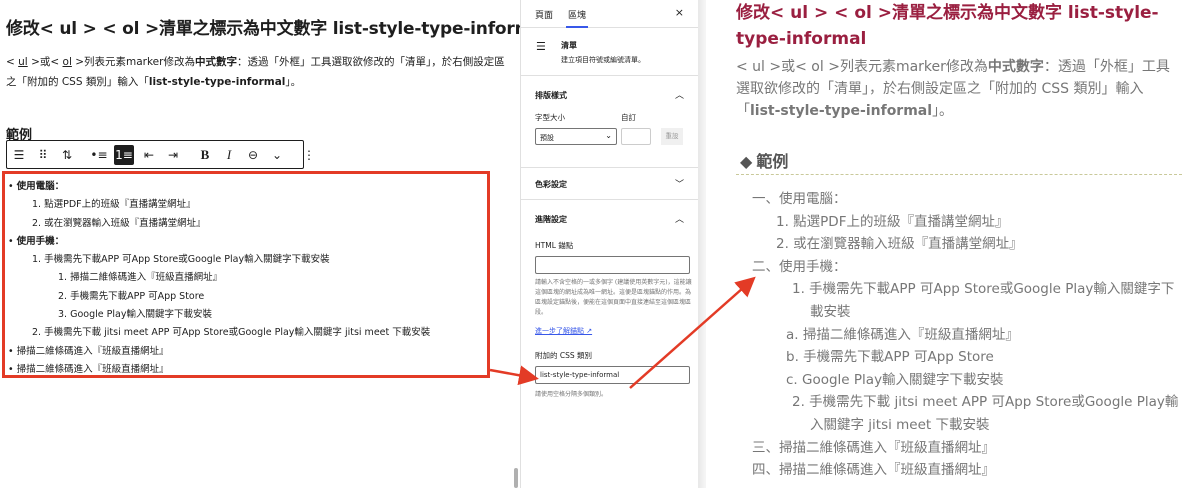 Image resolution: width=1200 pixels, height=488 pixels. What do you see at coordinates (45, 62) in the screenshot?
I see `desc-text: >或<` at bounding box center [45, 62].